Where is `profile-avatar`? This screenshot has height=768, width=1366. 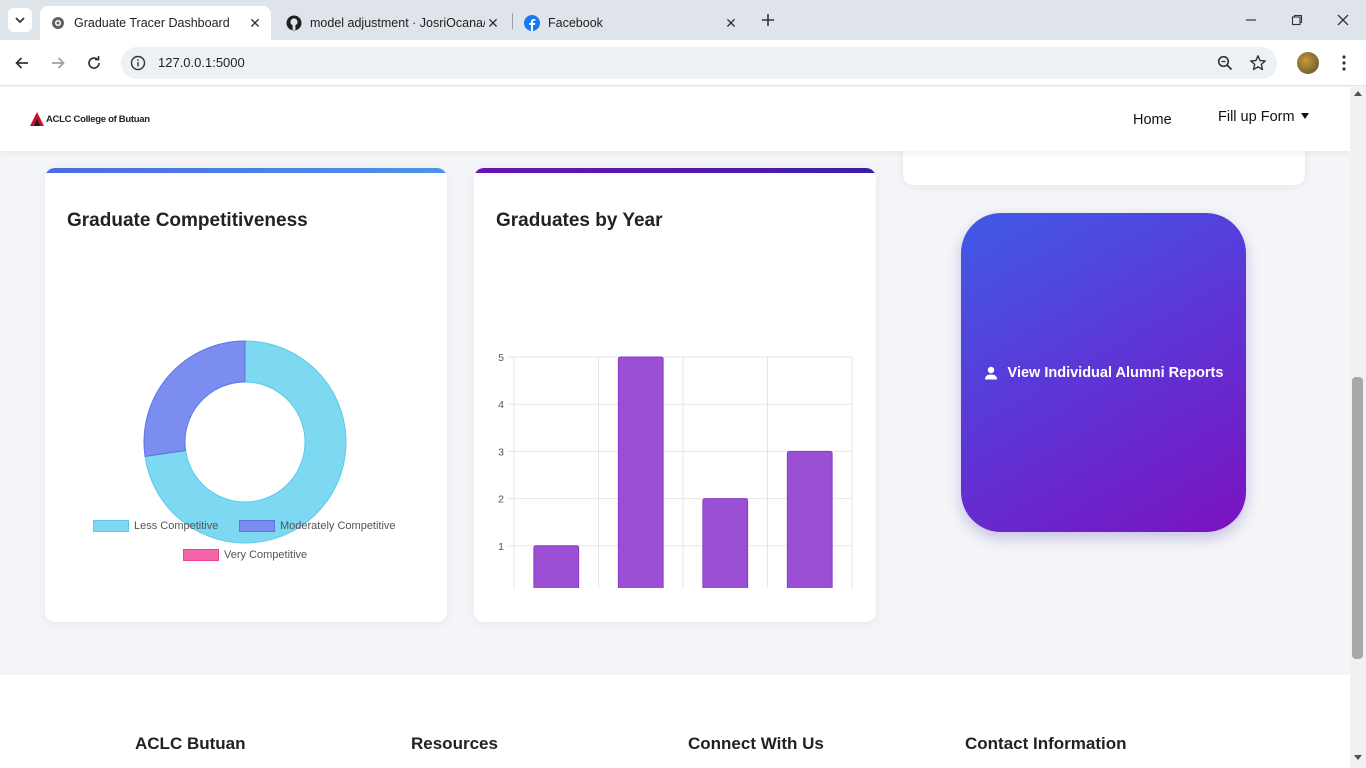
profile-avatar is located at coordinates (1308, 63).